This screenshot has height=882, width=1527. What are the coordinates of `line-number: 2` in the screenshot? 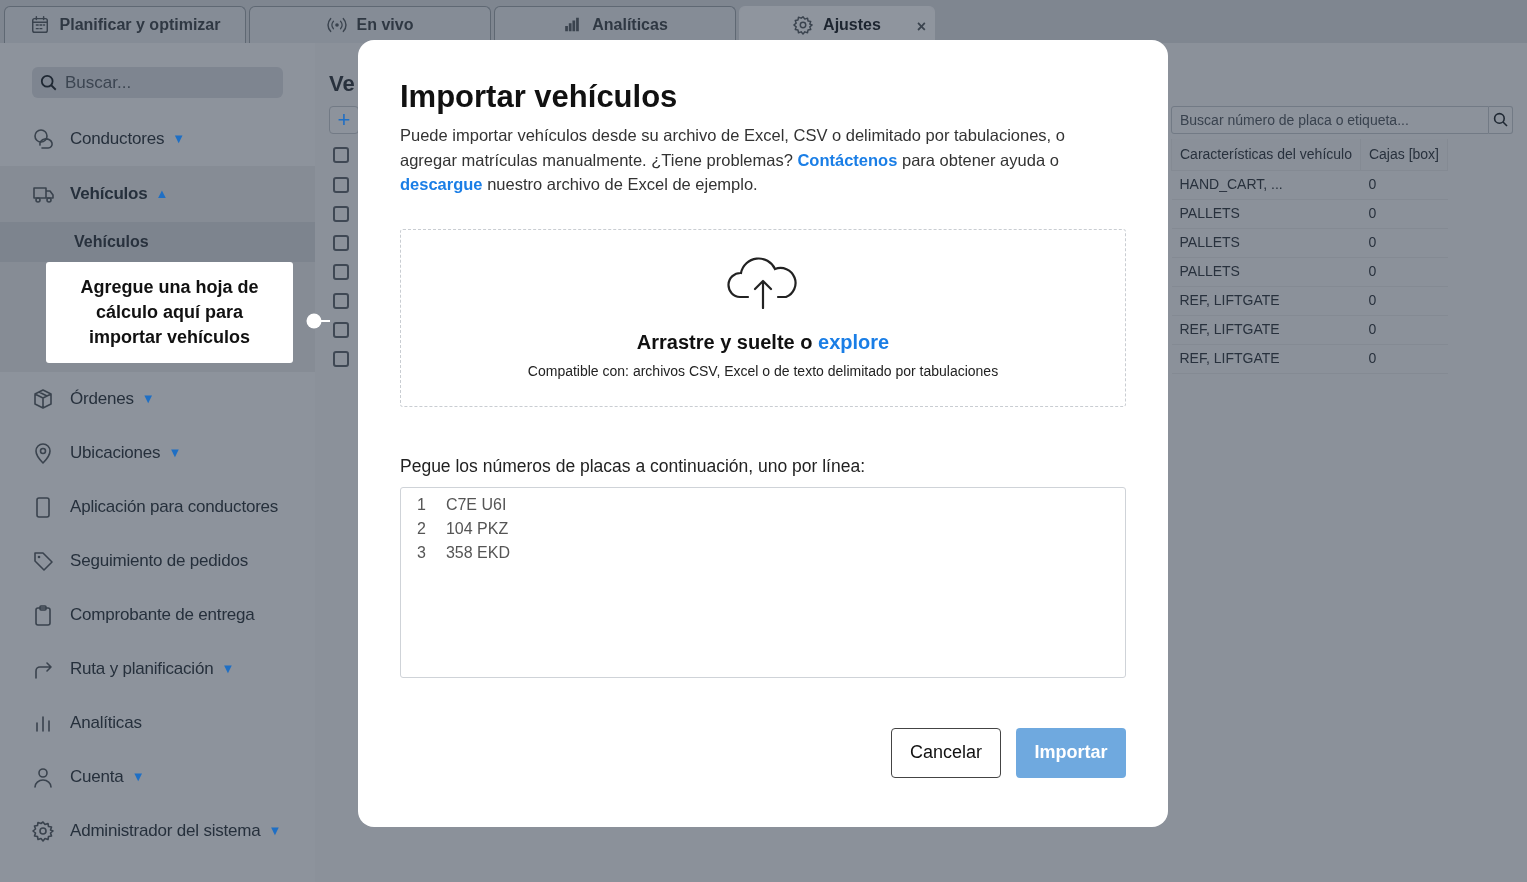 It's located at (421, 528).